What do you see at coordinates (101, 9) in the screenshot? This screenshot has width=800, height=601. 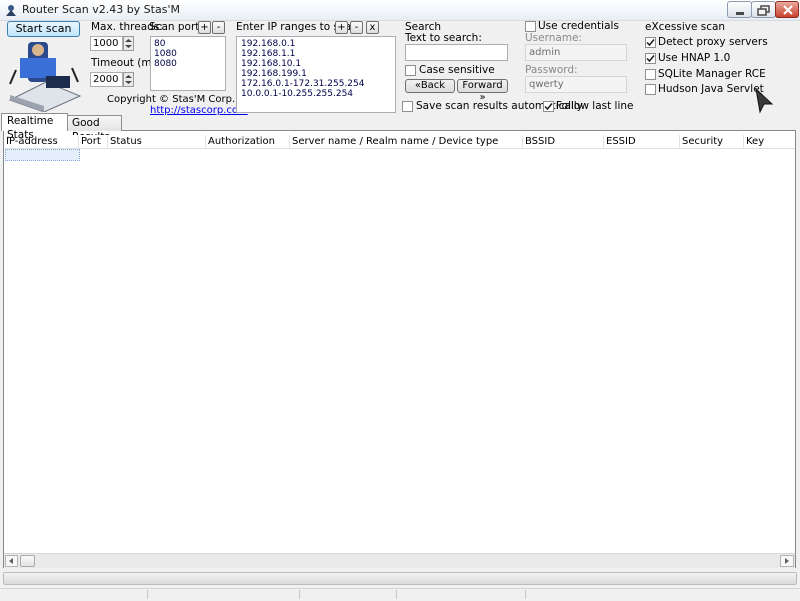 I see `window-title: Router Scan v2.43 by Stas'M` at bounding box center [101, 9].